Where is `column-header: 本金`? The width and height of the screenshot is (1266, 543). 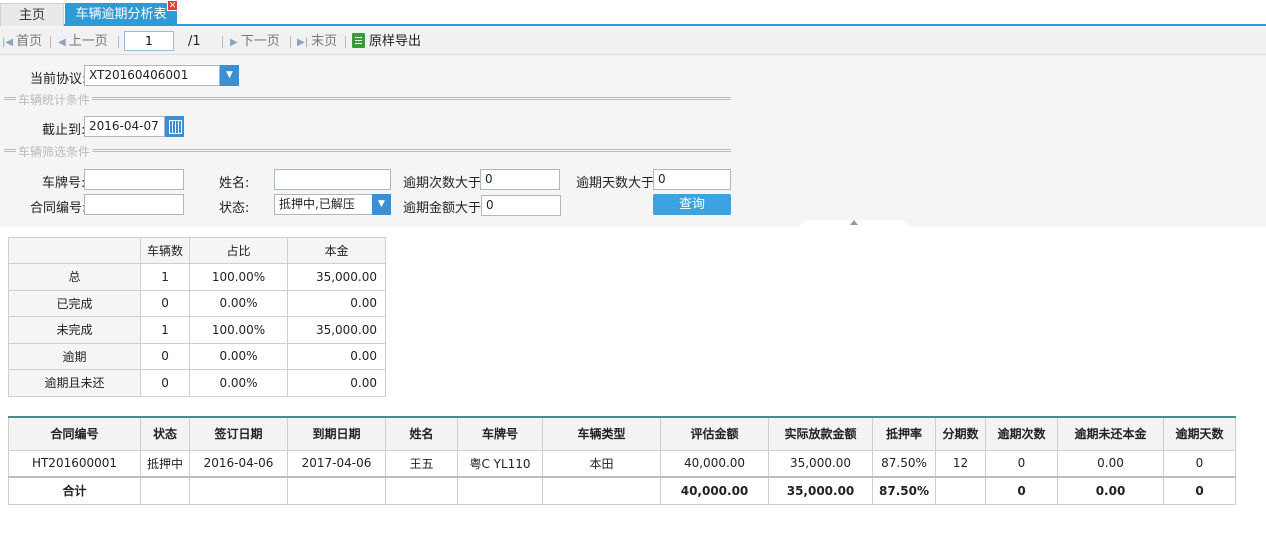 column-header: 本金 is located at coordinates (337, 250).